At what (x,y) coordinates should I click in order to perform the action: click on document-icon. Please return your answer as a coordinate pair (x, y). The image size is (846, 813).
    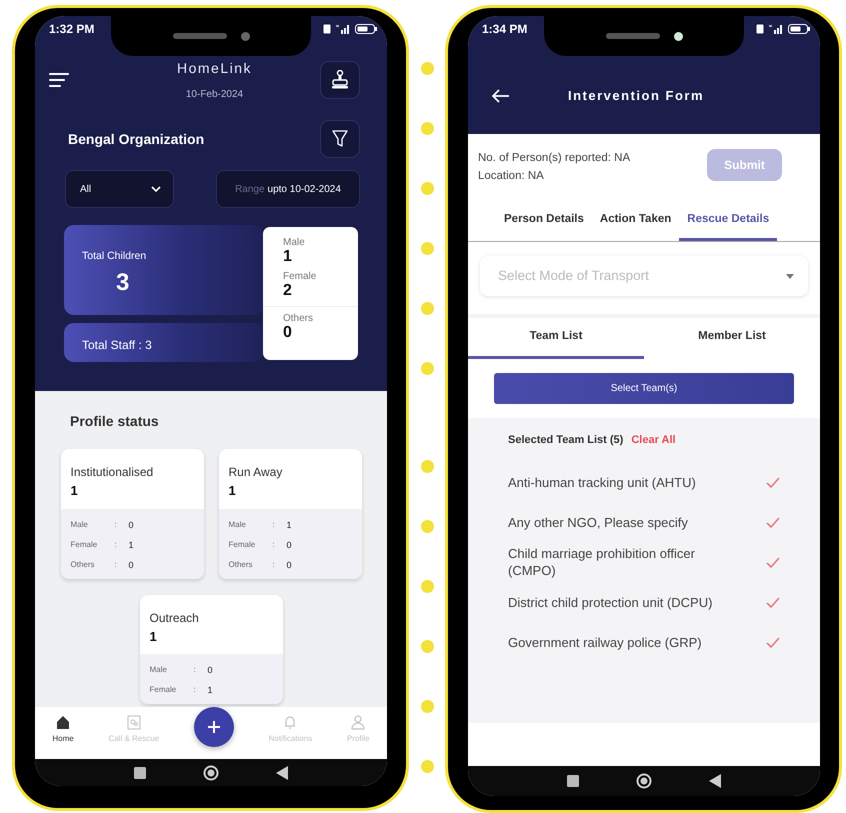
    Looking at the image, I should click on (133, 722).